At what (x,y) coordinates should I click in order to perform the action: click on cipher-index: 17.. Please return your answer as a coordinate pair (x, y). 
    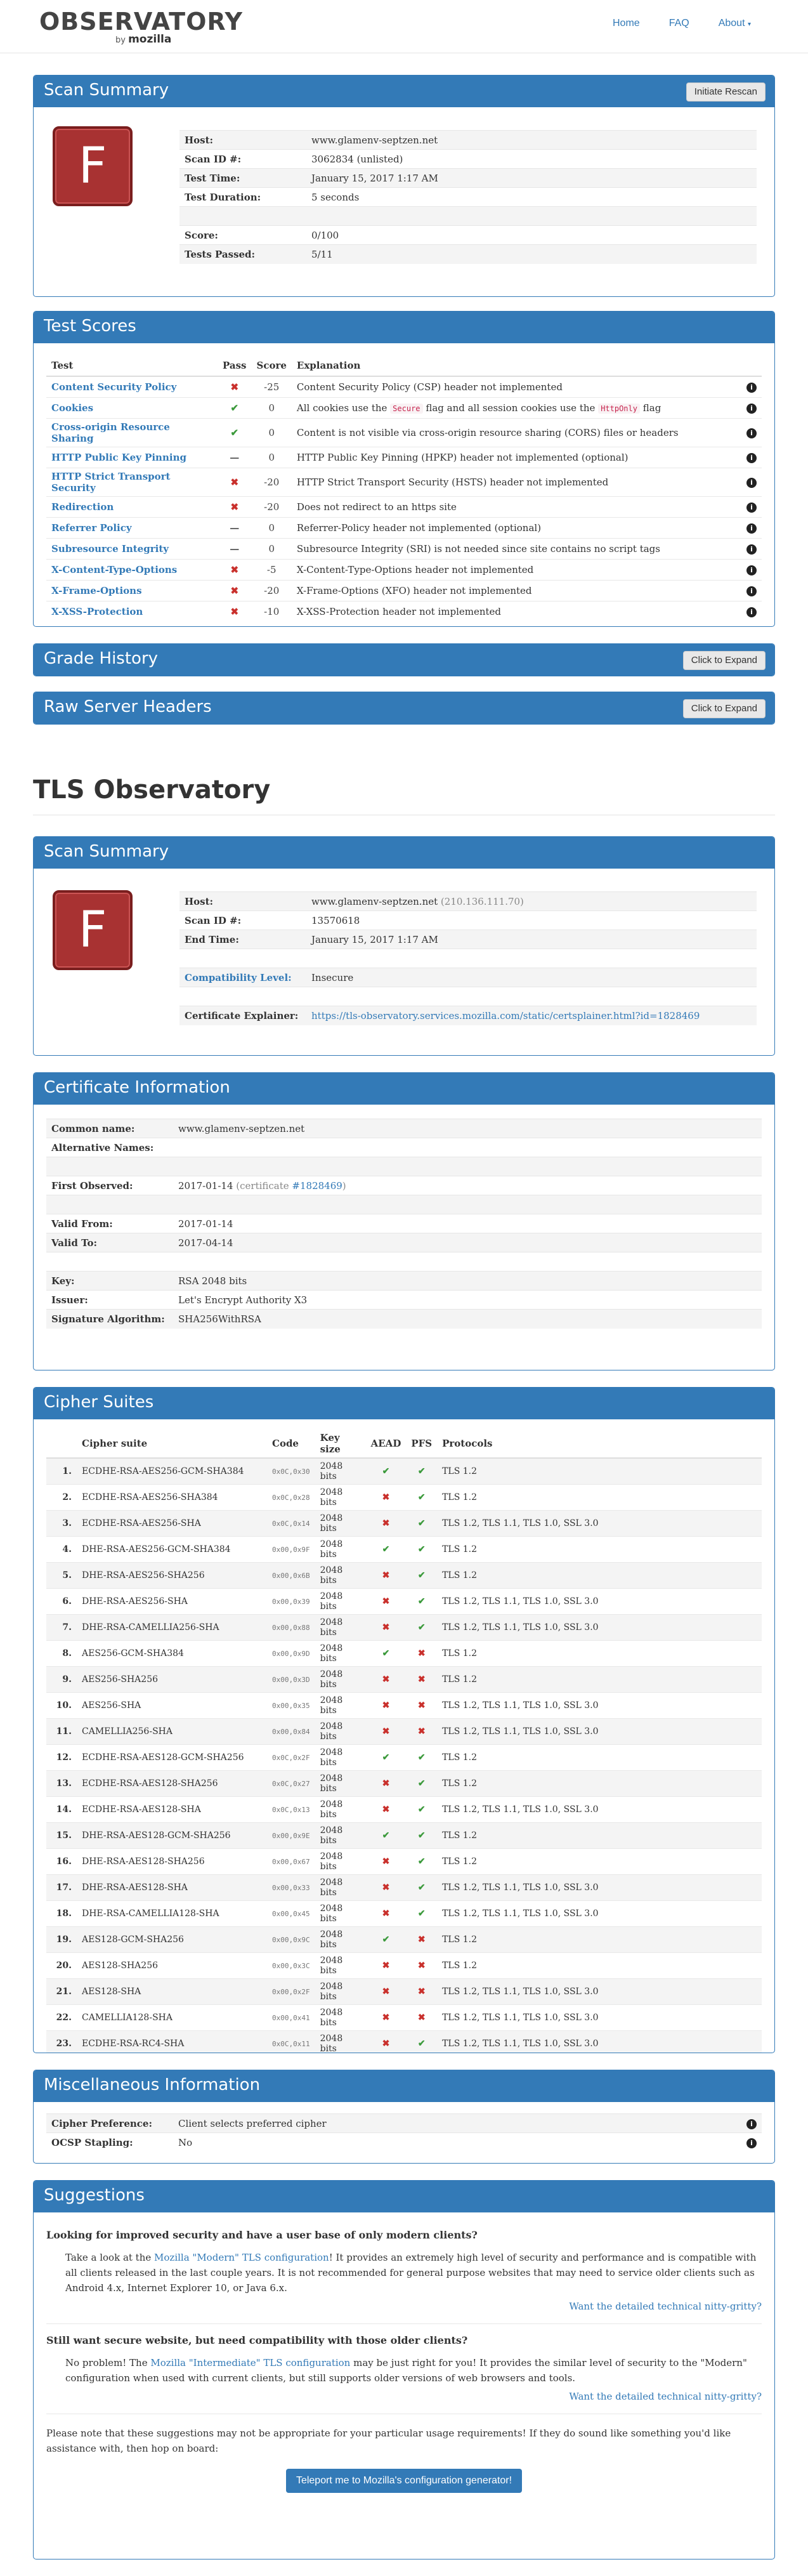
    Looking at the image, I should click on (62, 1887).